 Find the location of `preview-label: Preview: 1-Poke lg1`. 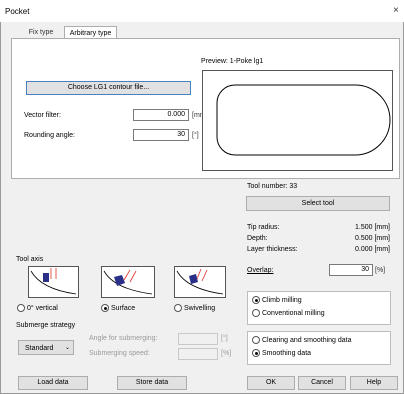

preview-label: Preview: 1-Poke lg1 is located at coordinates (232, 61).